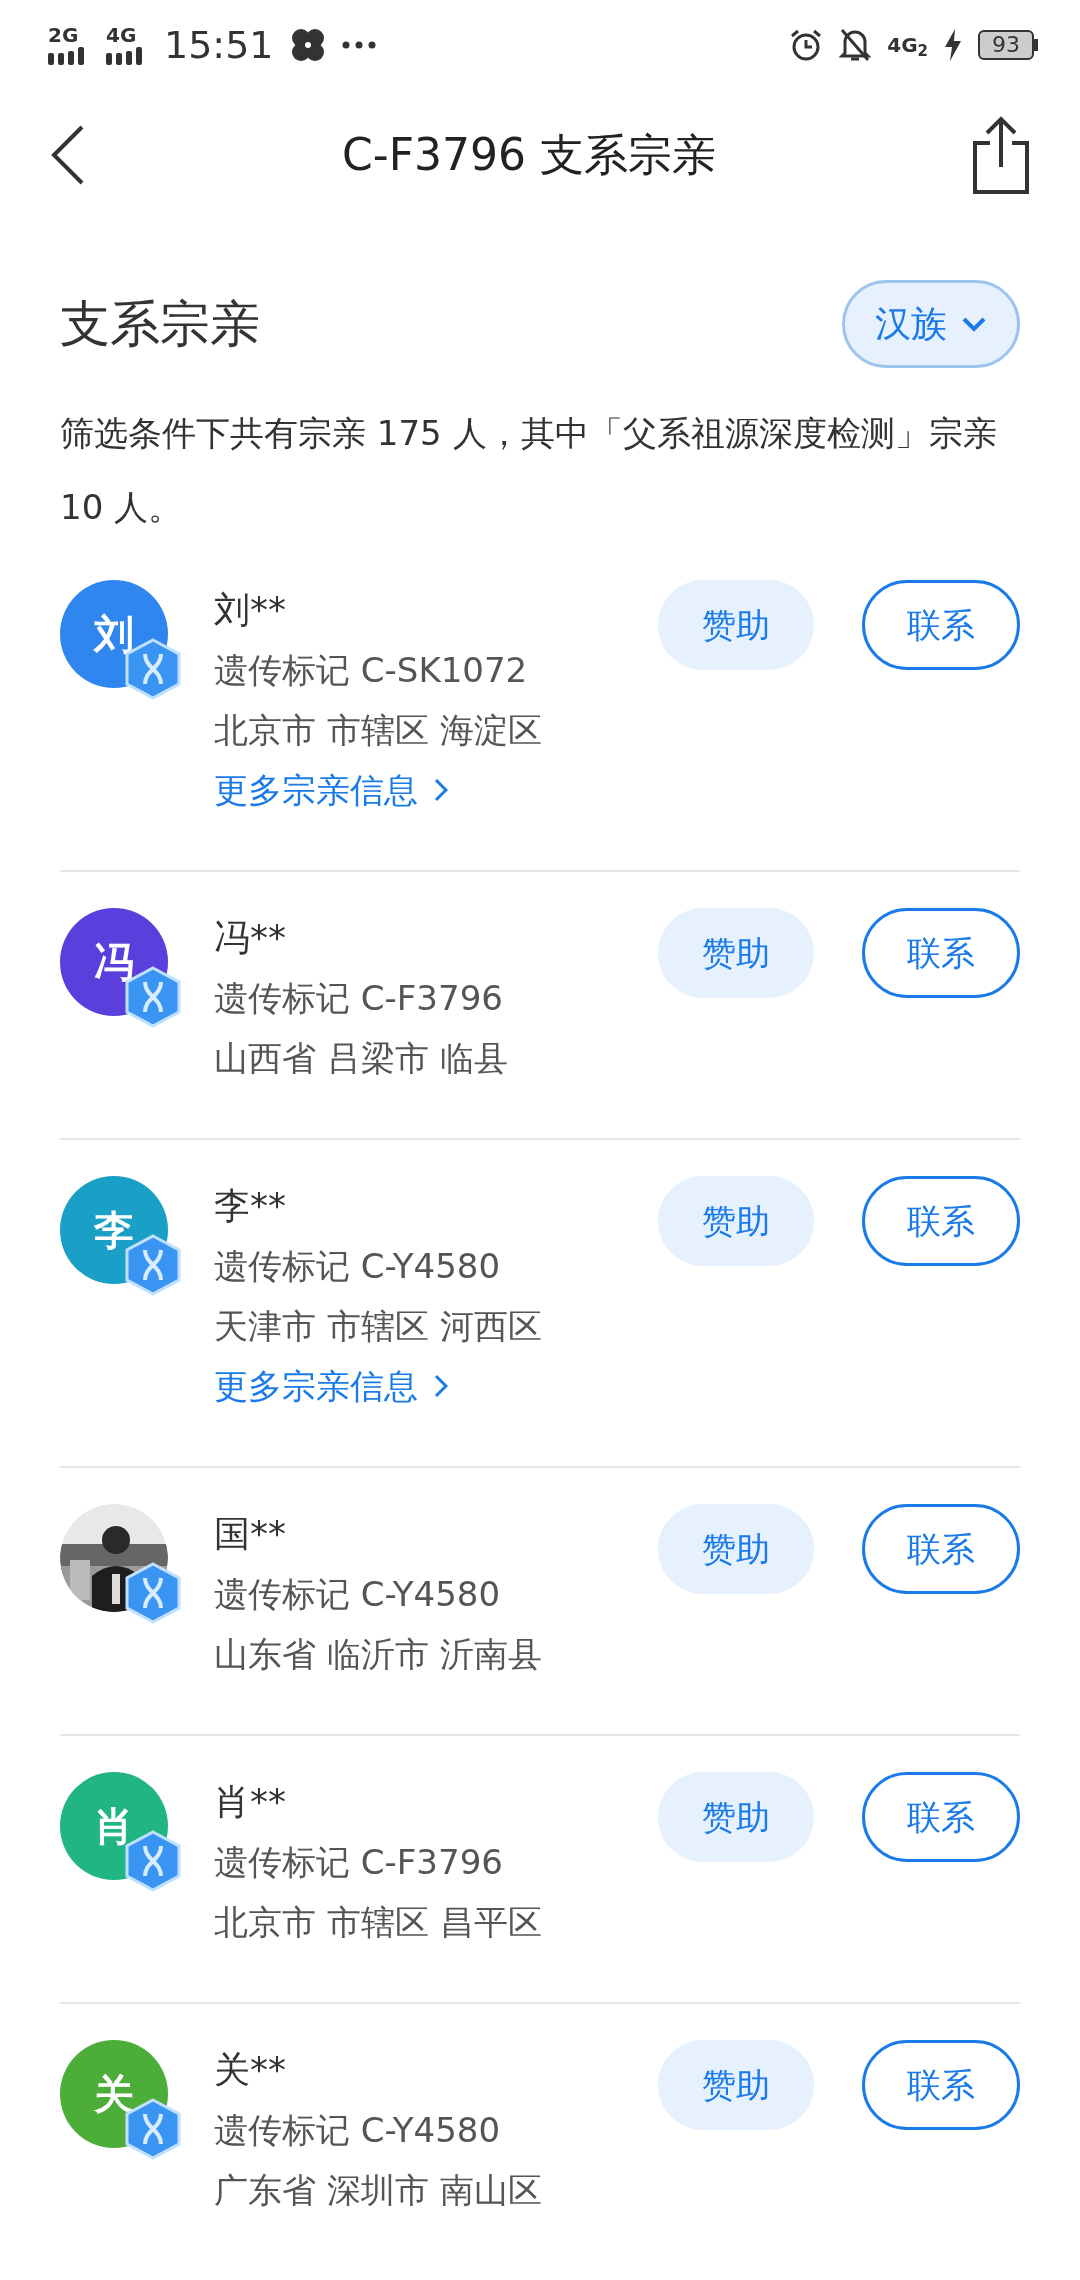  What do you see at coordinates (250, 1206) in the screenshot?
I see `relative-name: 李**` at bounding box center [250, 1206].